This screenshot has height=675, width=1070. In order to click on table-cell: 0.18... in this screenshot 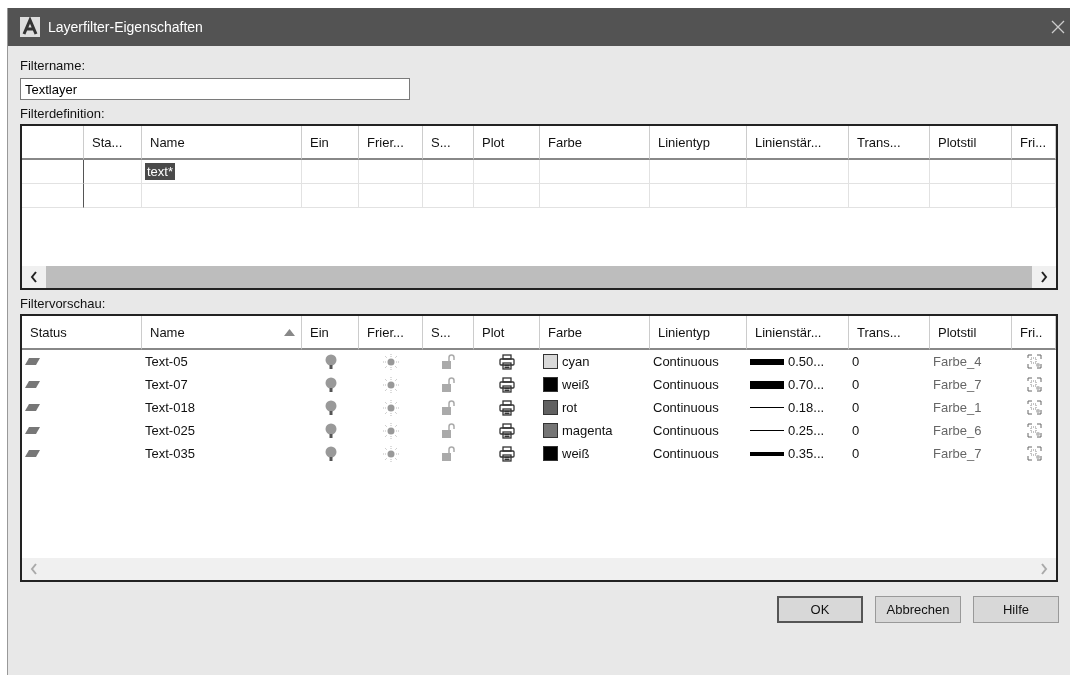, I will do `click(806, 407)`.